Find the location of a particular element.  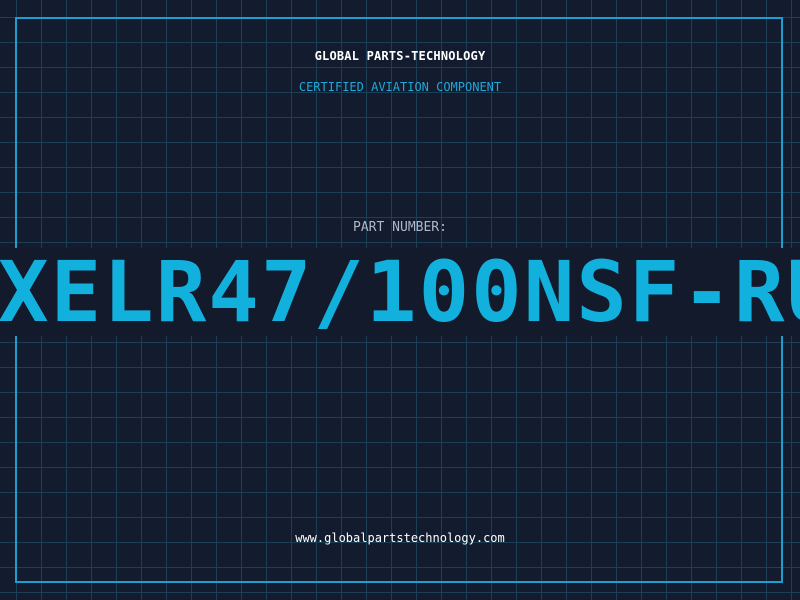

website-url: www.globalpartstechnology.com is located at coordinates (400, 538).